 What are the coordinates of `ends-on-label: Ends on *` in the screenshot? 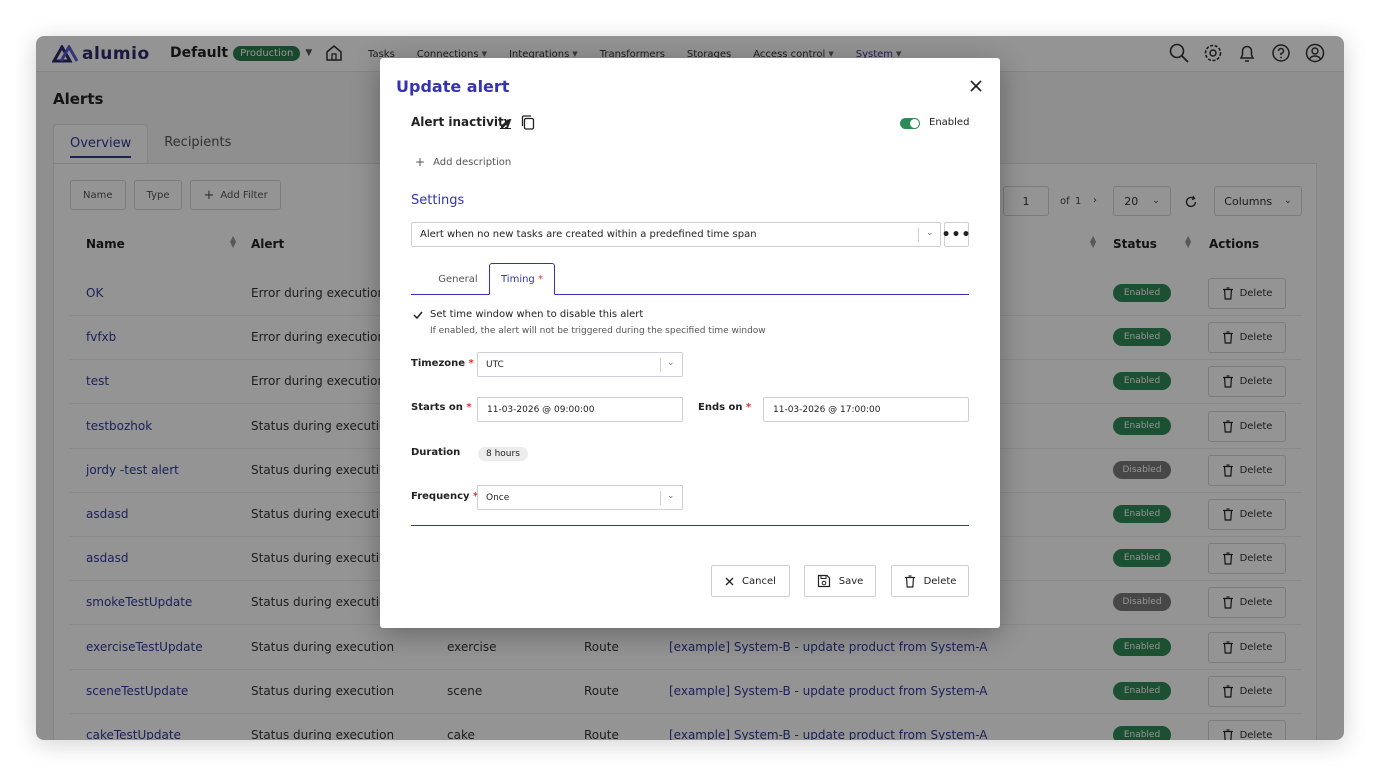 It's located at (725, 407).